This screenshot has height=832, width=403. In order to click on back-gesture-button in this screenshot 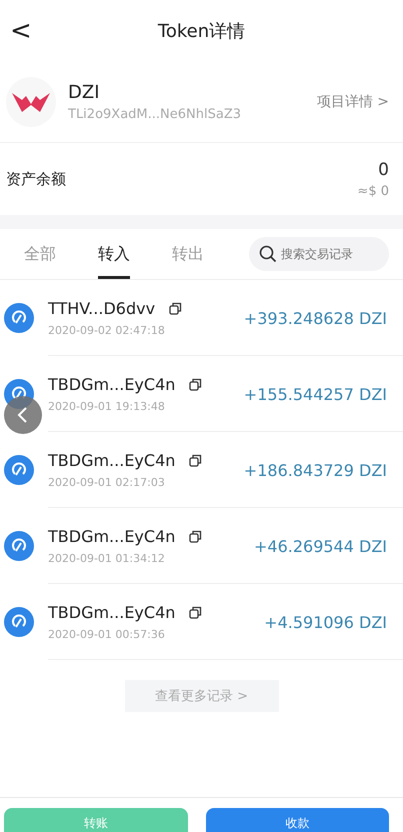, I will do `click(23, 415)`.